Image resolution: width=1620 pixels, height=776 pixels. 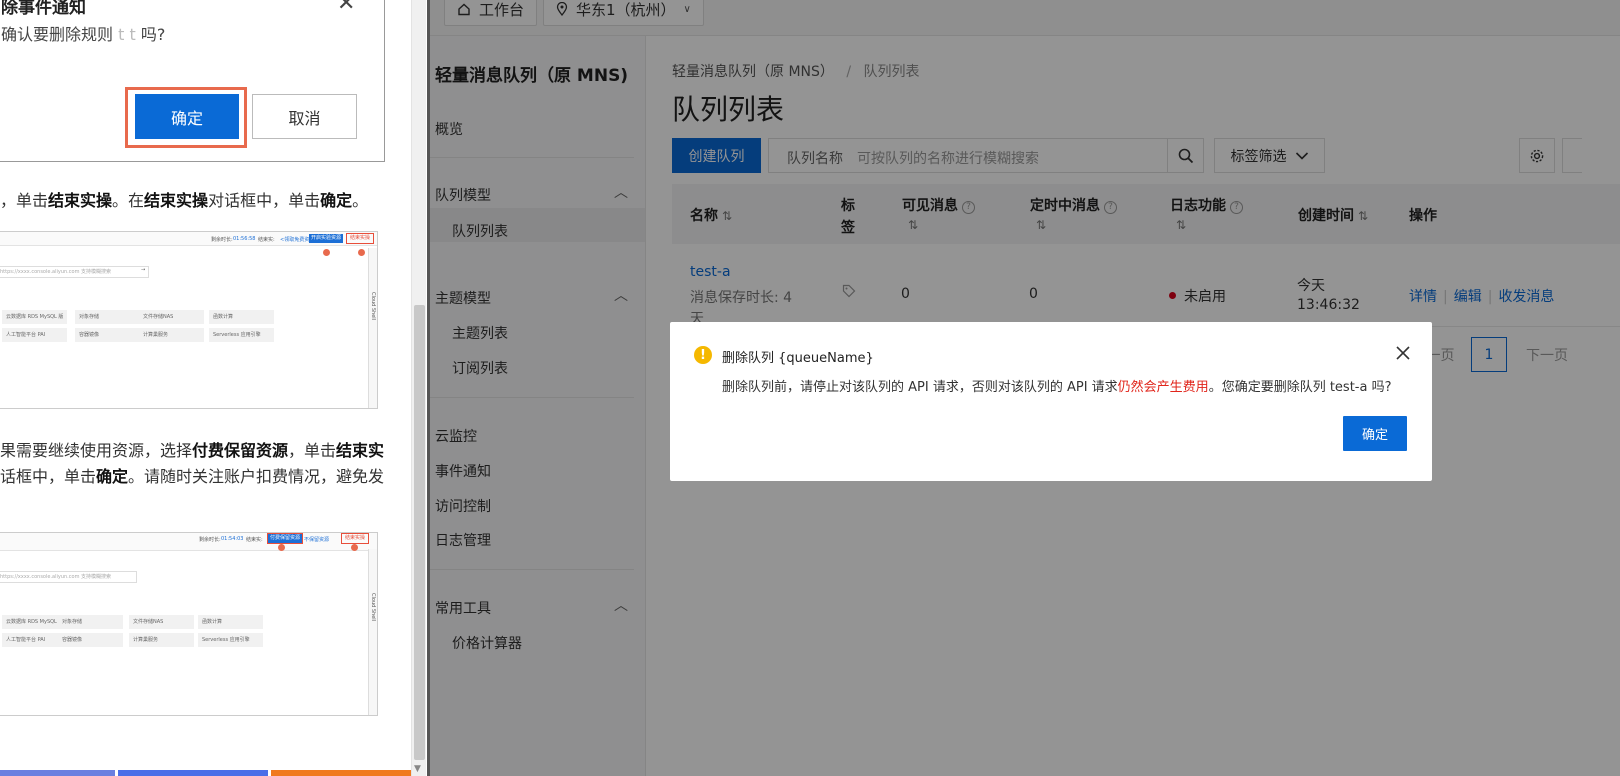 What do you see at coordinates (1163, 387) in the screenshot?
I see `cost-warning-text: 仍然会产生费用` at bounding box center [1163, 387].